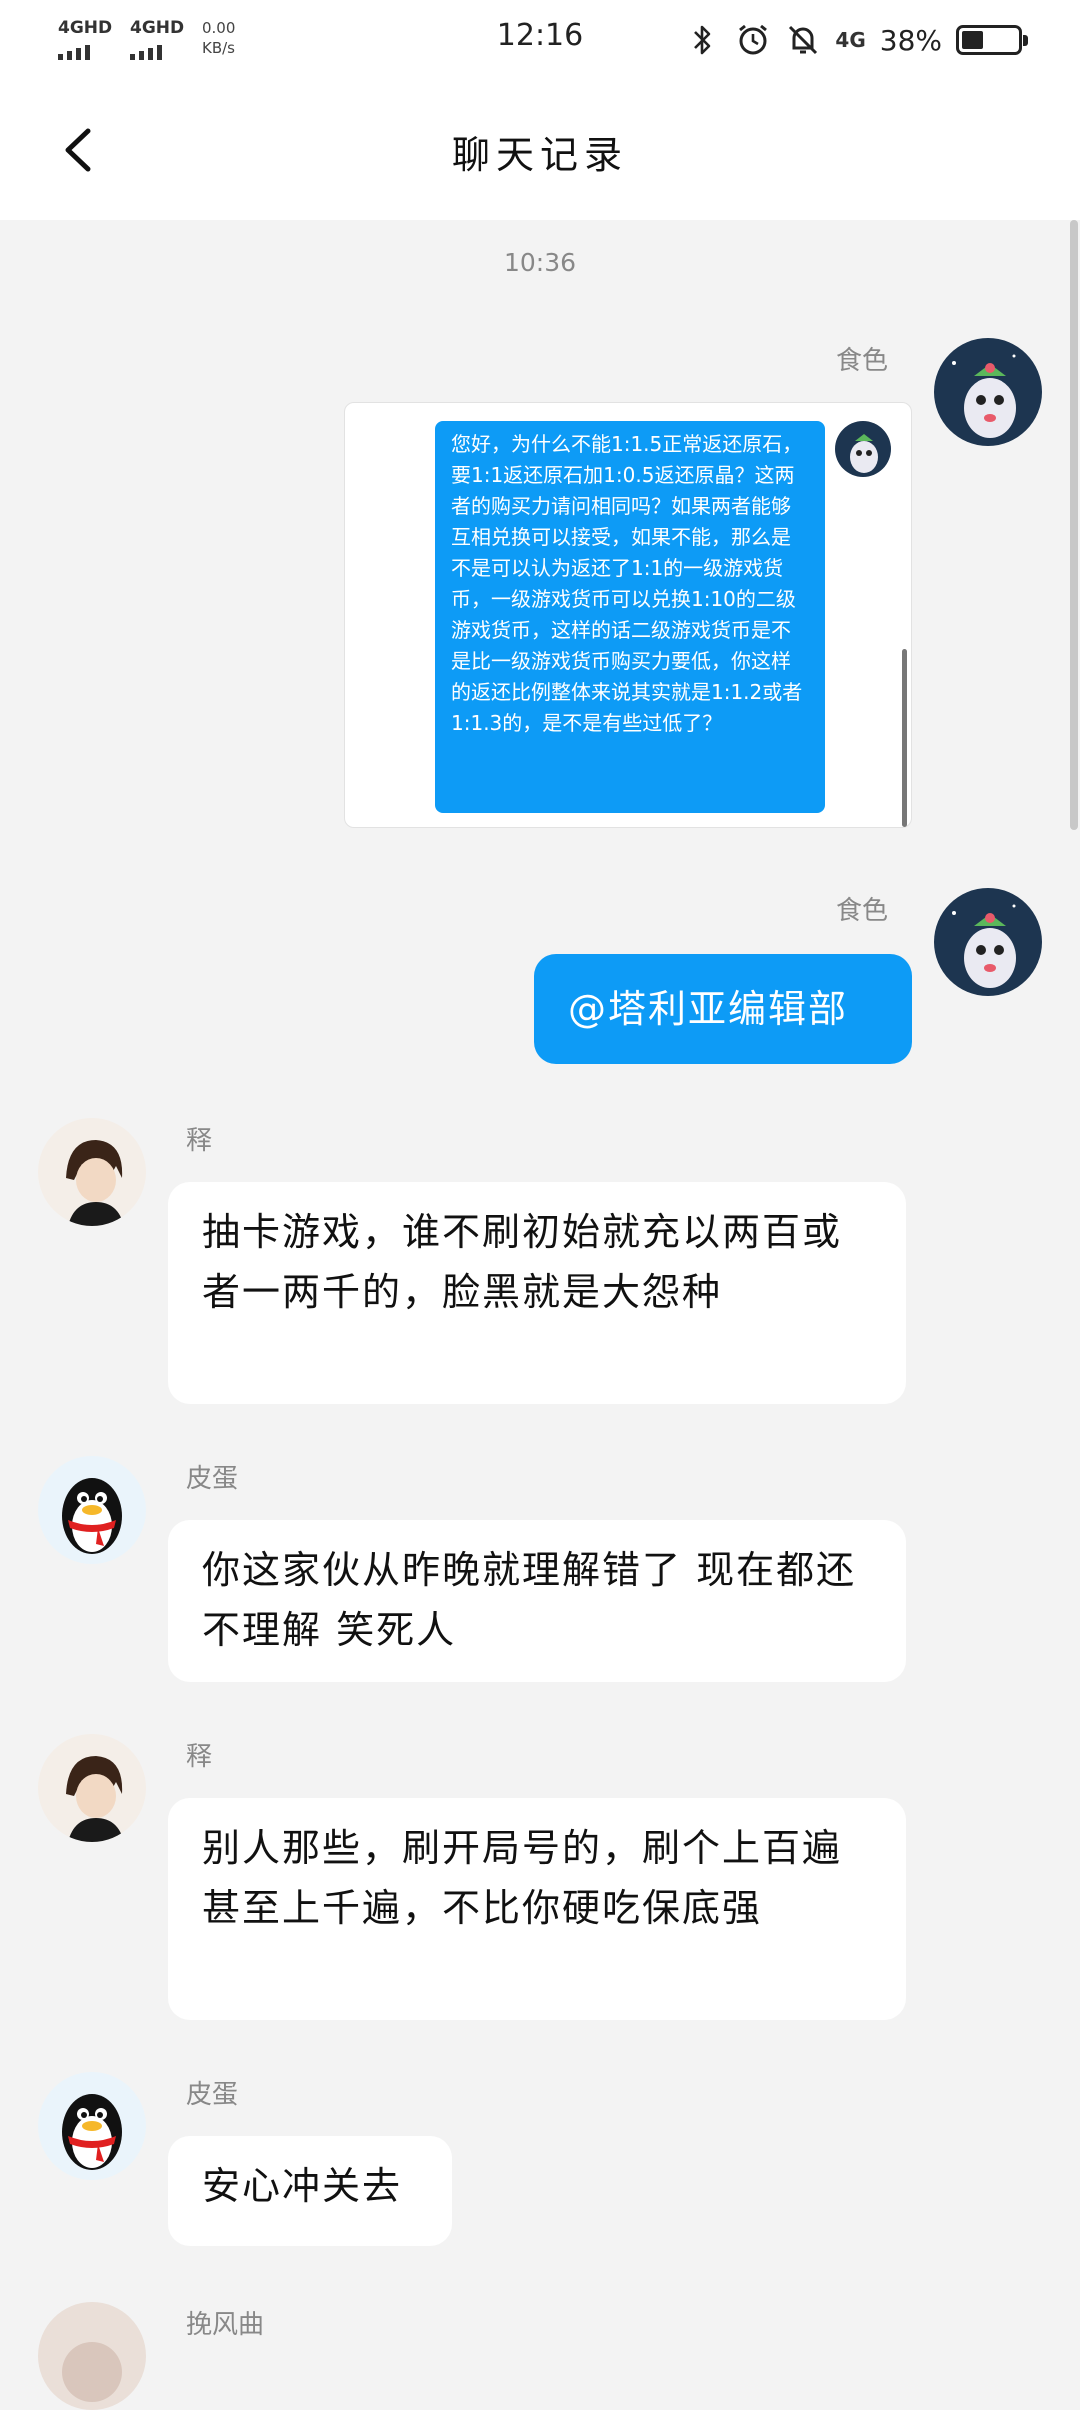 This screenshot has height=2410, width=1080. Describe the element at coordinates (703, 40) in the screenshot. I see `bluetooth-icon` at that location.